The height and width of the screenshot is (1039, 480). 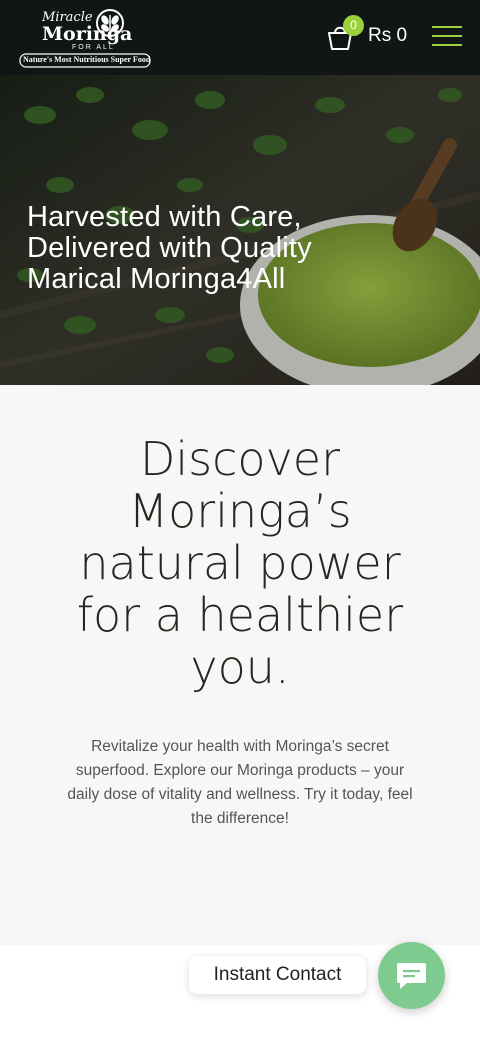 I want to click on chat-icon, so click(x=411, y=976).